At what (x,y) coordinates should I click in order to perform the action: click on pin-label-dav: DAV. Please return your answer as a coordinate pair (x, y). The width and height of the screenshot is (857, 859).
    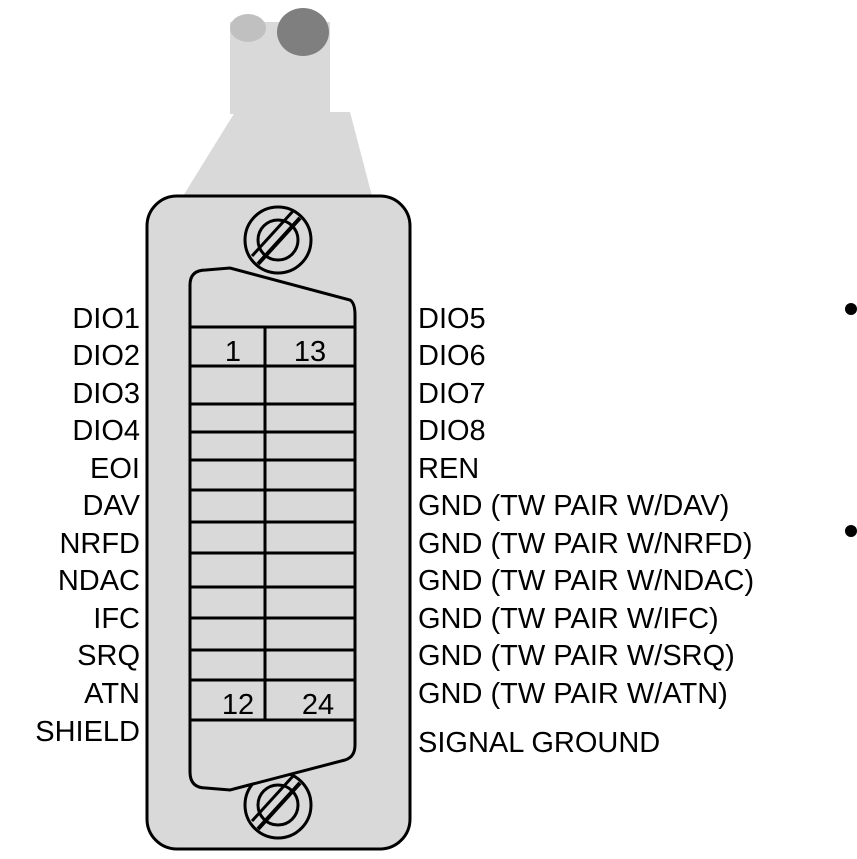
    Looking at the image, I should click on (112, 506).